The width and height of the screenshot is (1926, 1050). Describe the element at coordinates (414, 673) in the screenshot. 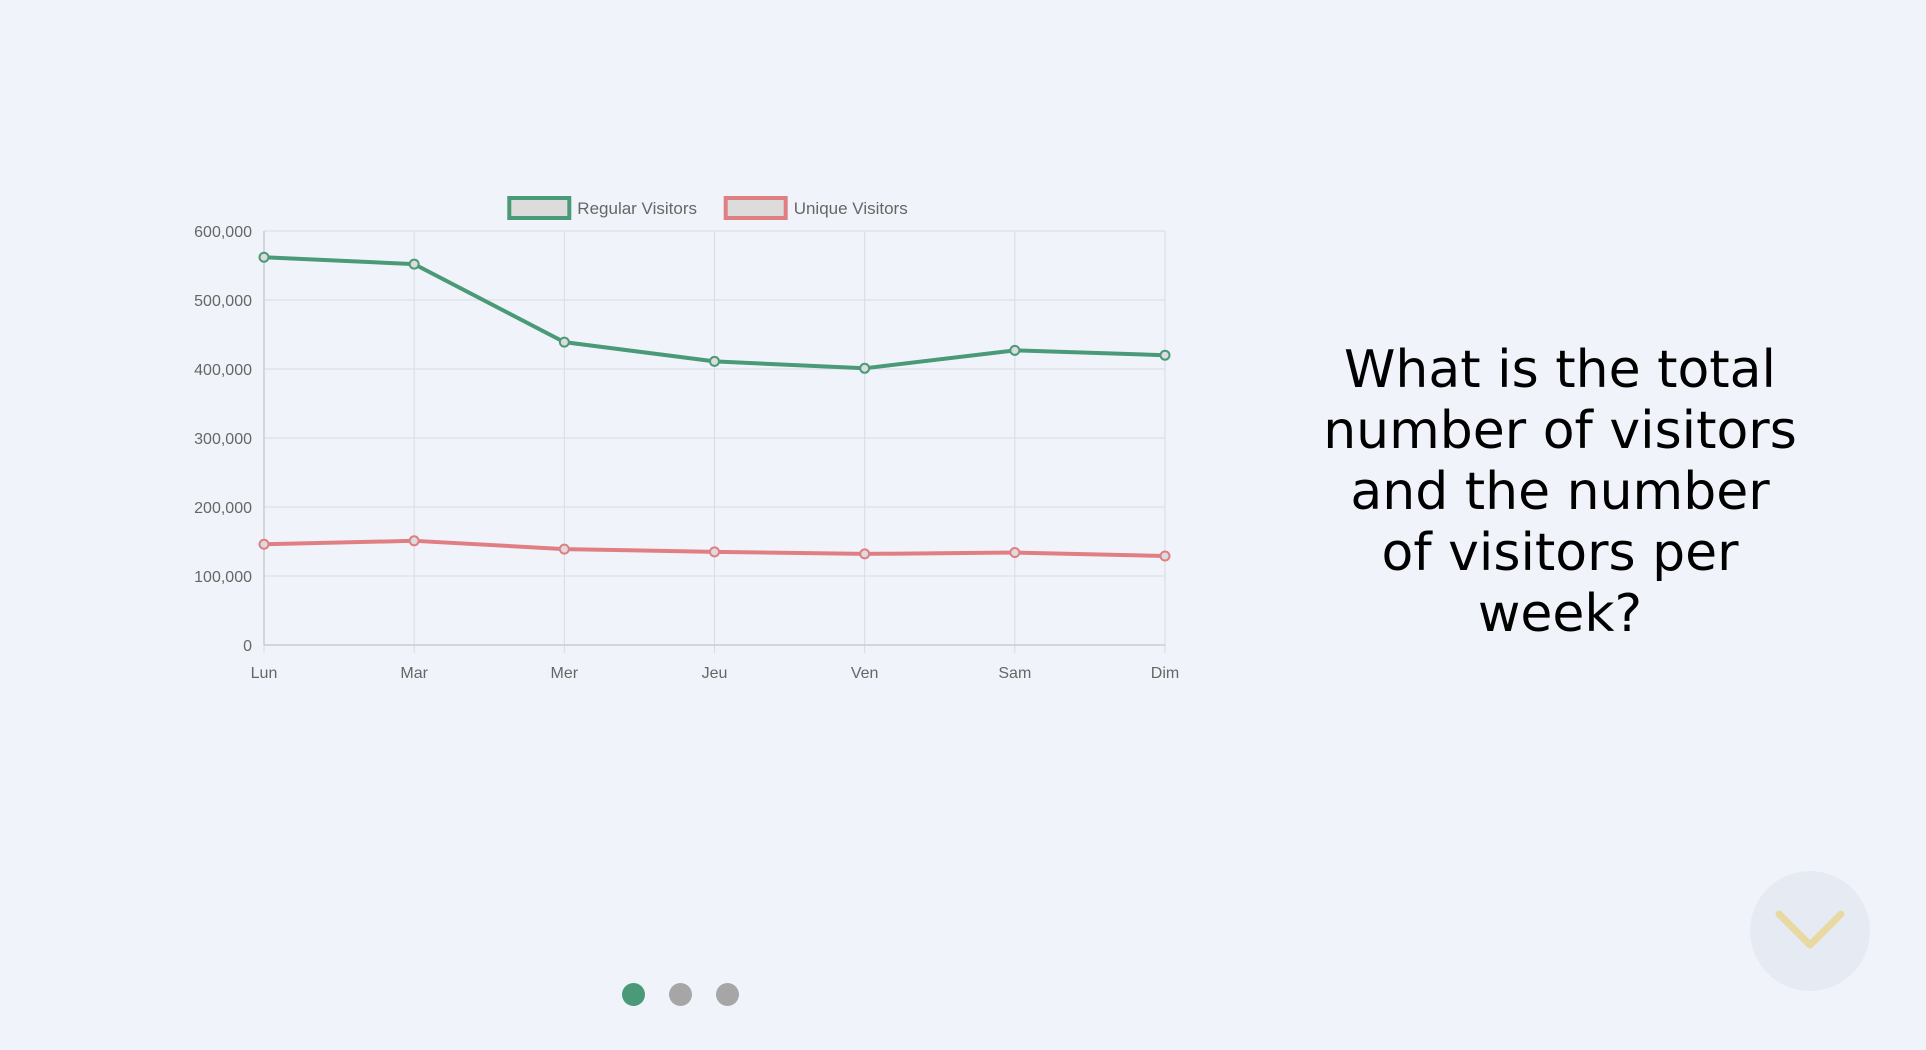

I see `x-tick-label: Mar` at that location.